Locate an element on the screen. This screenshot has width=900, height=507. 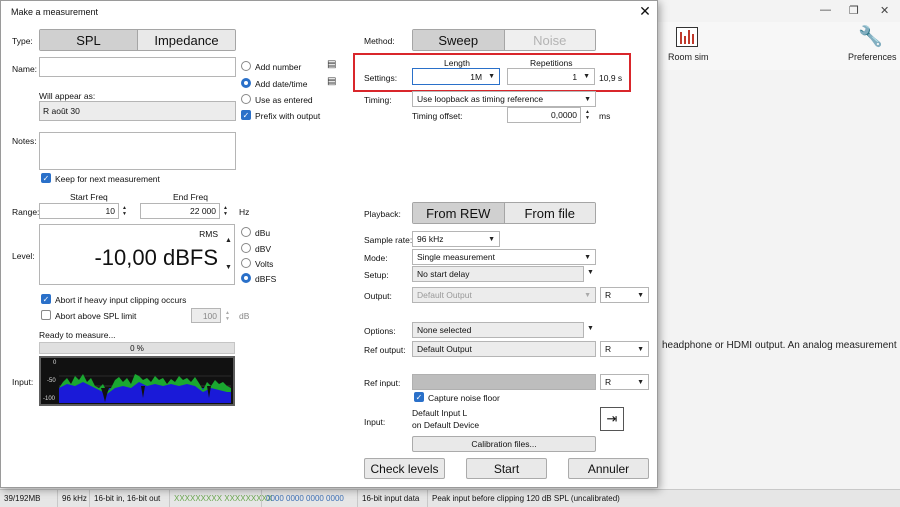
level-down-icon: ▼ is located at coordinates (228, 267).